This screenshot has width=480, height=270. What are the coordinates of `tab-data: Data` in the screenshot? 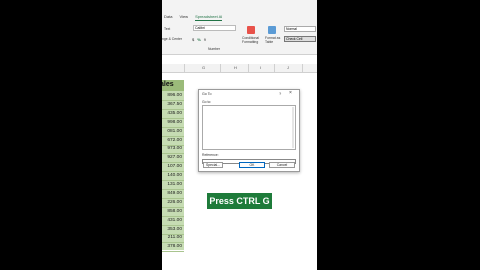 It's located at (168, 17).